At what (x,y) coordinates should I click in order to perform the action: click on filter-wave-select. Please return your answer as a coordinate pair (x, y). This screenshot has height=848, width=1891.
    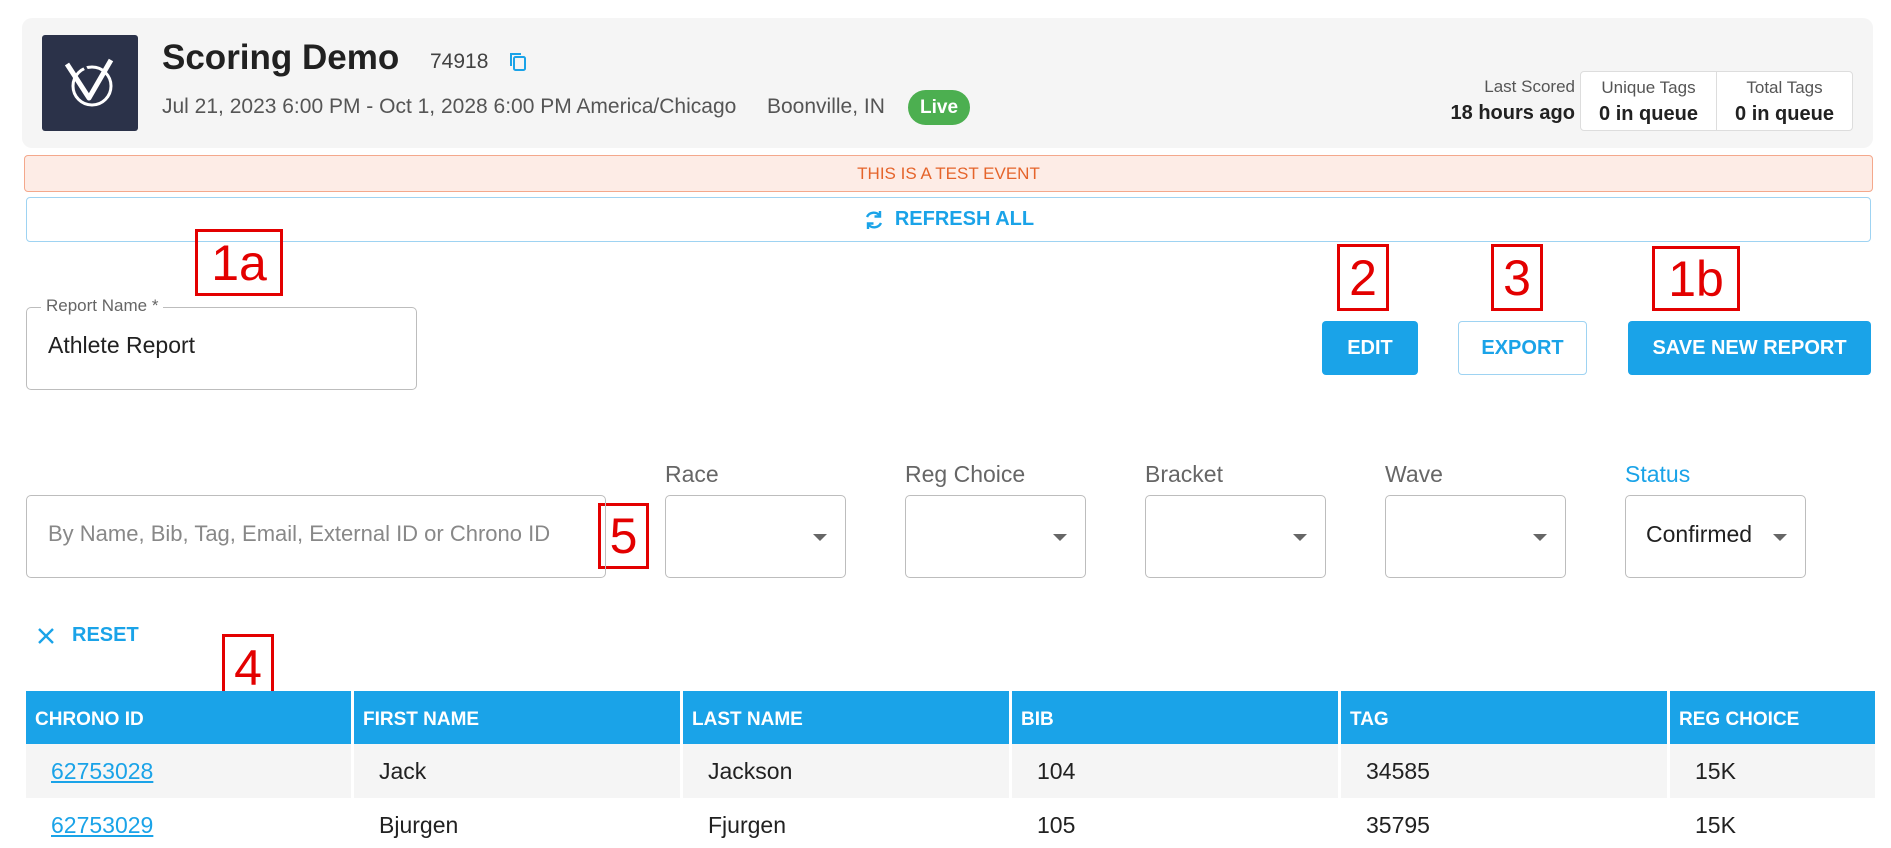
    Looking at the image, I should click on (1475, 536).